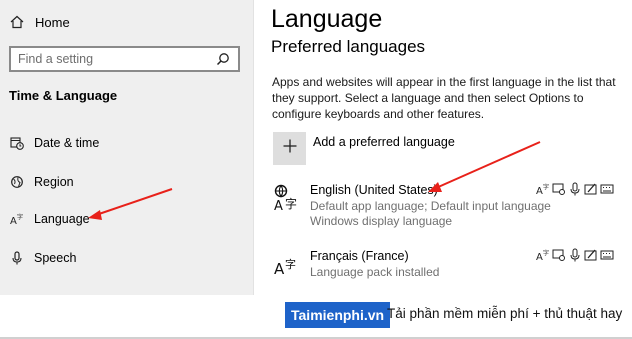  I want to click on watermark-brand: Taimienphi.vn, so click(338, 315).